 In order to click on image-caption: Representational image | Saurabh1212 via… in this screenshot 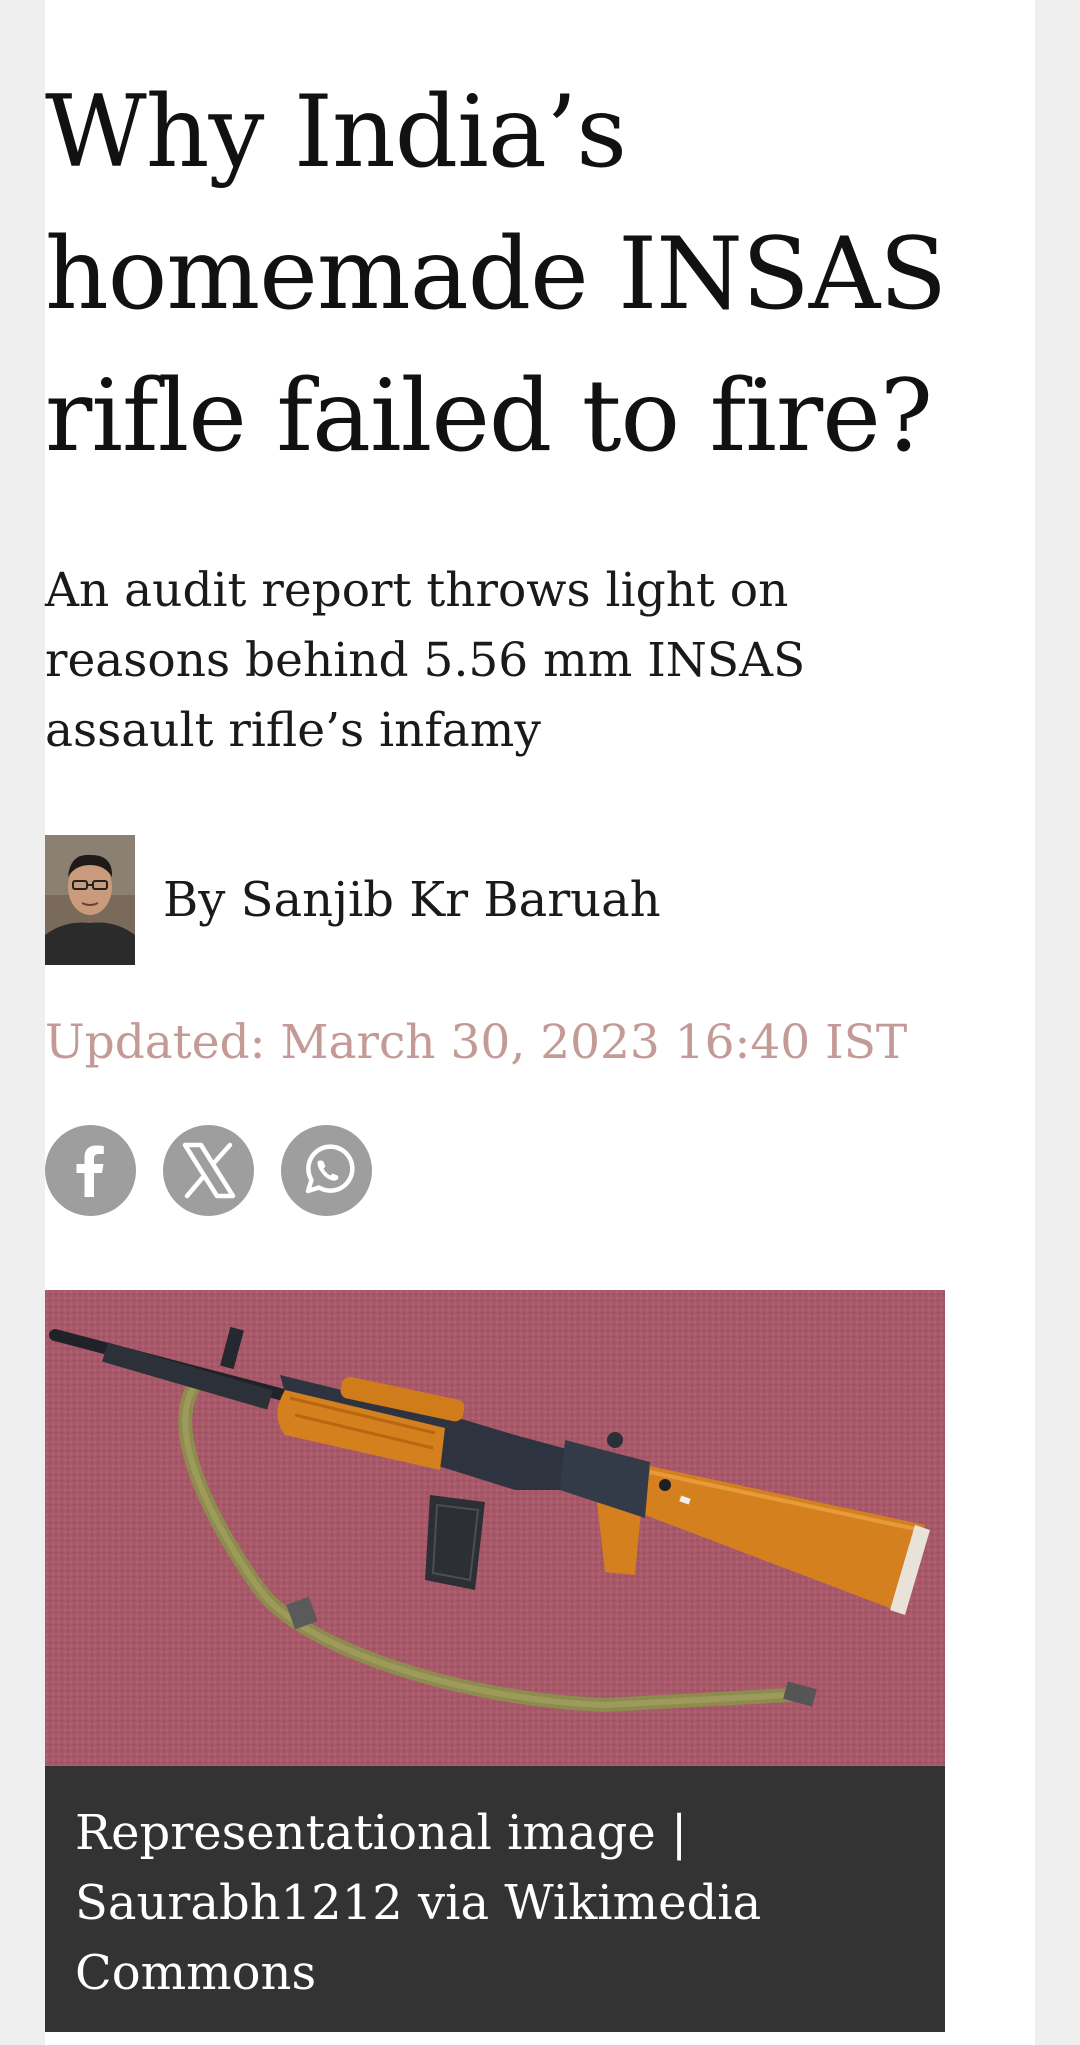, I will do `click(495, 1899)`.